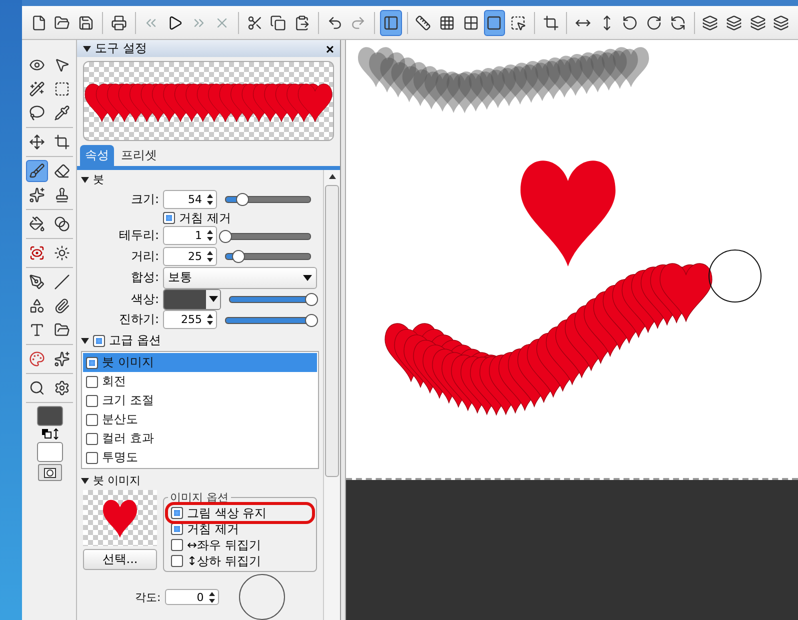  Describe the element at coordinates (62, 330) in the screenshot. I see `folder-icon` at that location.